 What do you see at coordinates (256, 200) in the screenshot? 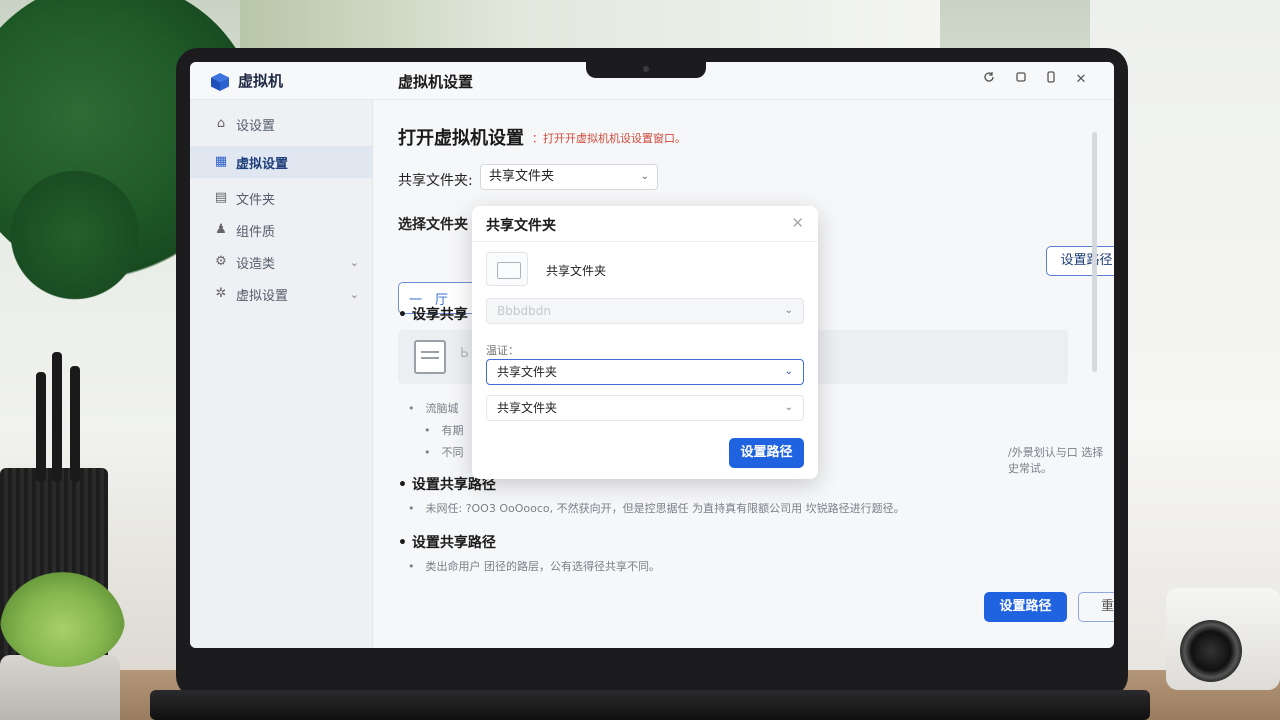
I see `sidebar-item-label: 文件夹` at bounding box center [256, 200].